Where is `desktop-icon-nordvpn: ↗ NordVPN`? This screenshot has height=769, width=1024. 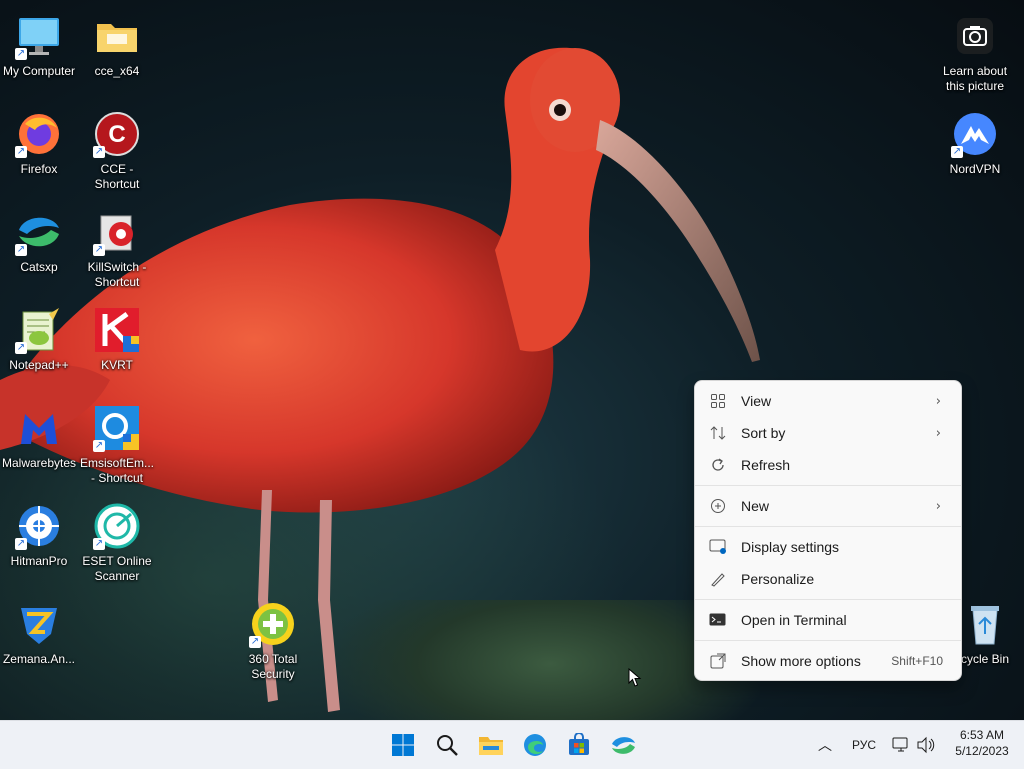 desktop-icon-nordvpn: ↗ NordVPN is located at coordinates (975, 152).